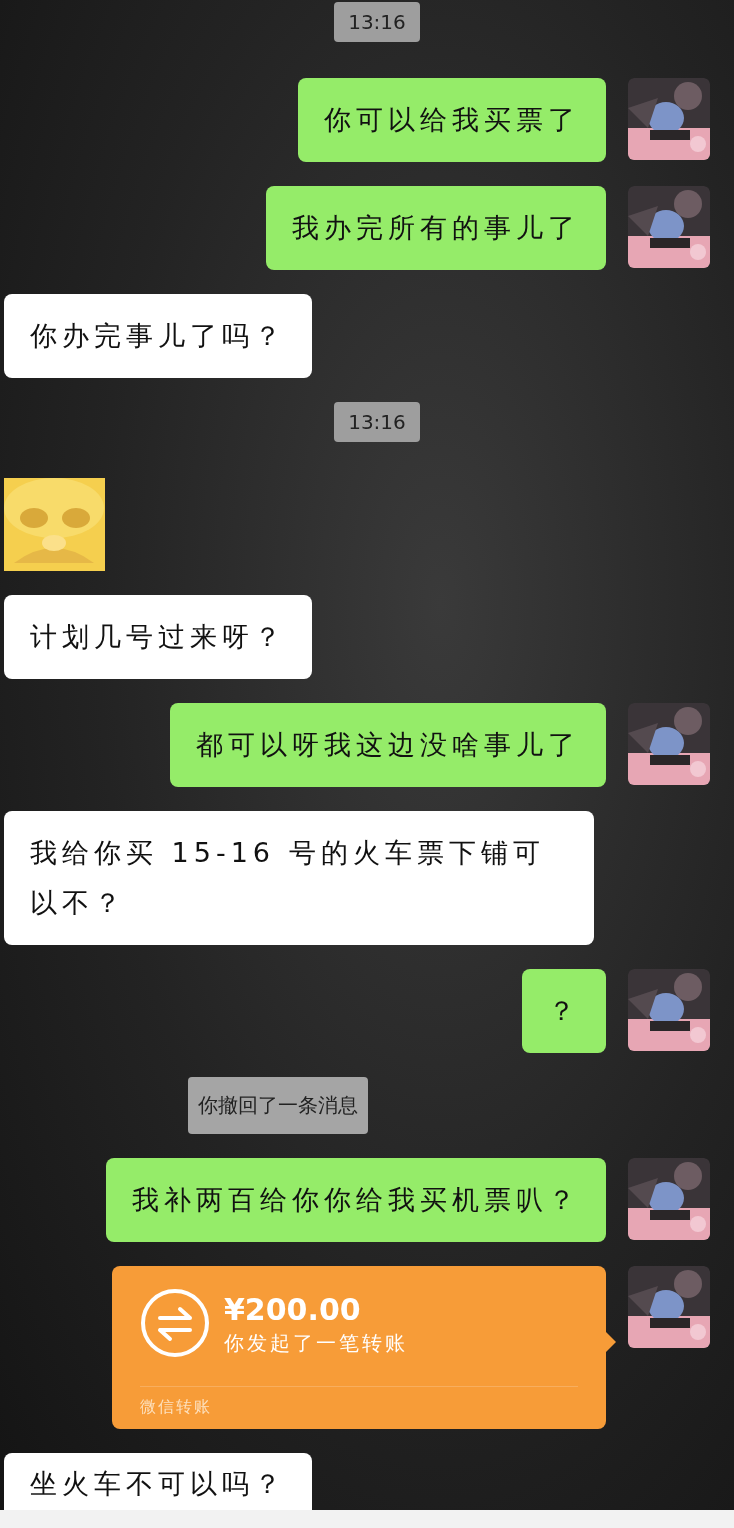 This screenshot has width=734, height=1528. What do you see at coordinates (564, 1011) in the screenshot?
I see `message-bubble: ？` at bounding box center [564, 1011].